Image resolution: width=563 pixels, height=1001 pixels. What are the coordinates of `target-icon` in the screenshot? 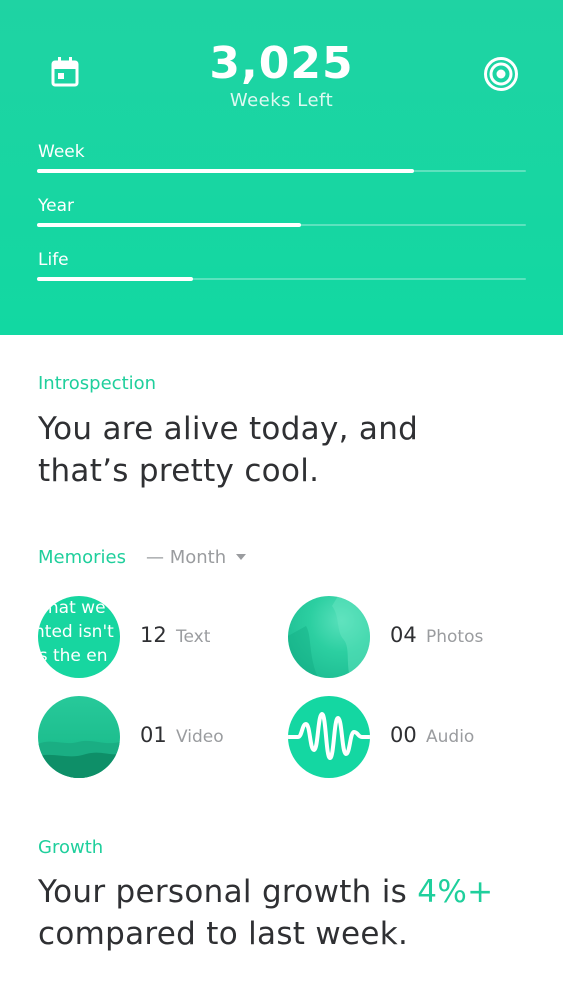 It's located at (501, 74).